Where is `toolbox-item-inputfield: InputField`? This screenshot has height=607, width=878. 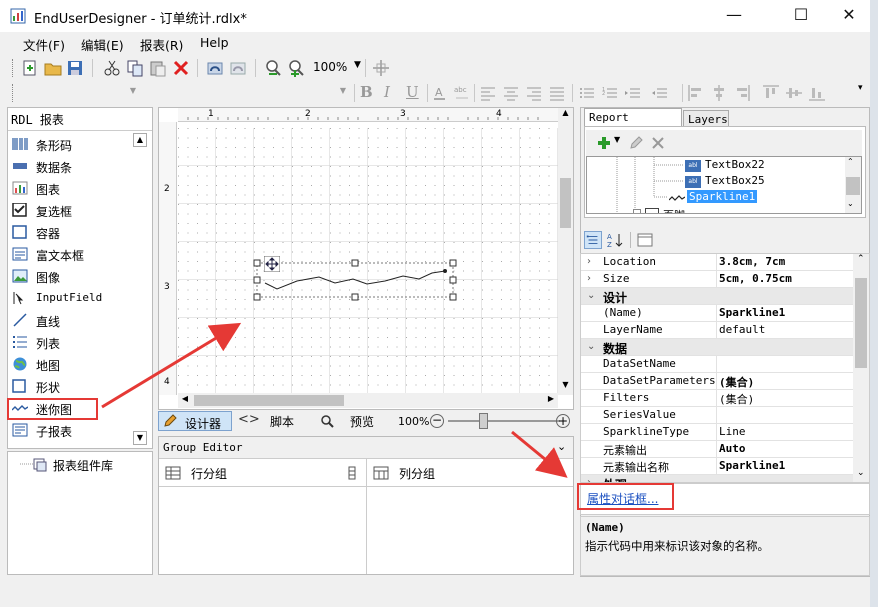 toolbox-item-inputfield: InputField is located at coordinates (70, 298).